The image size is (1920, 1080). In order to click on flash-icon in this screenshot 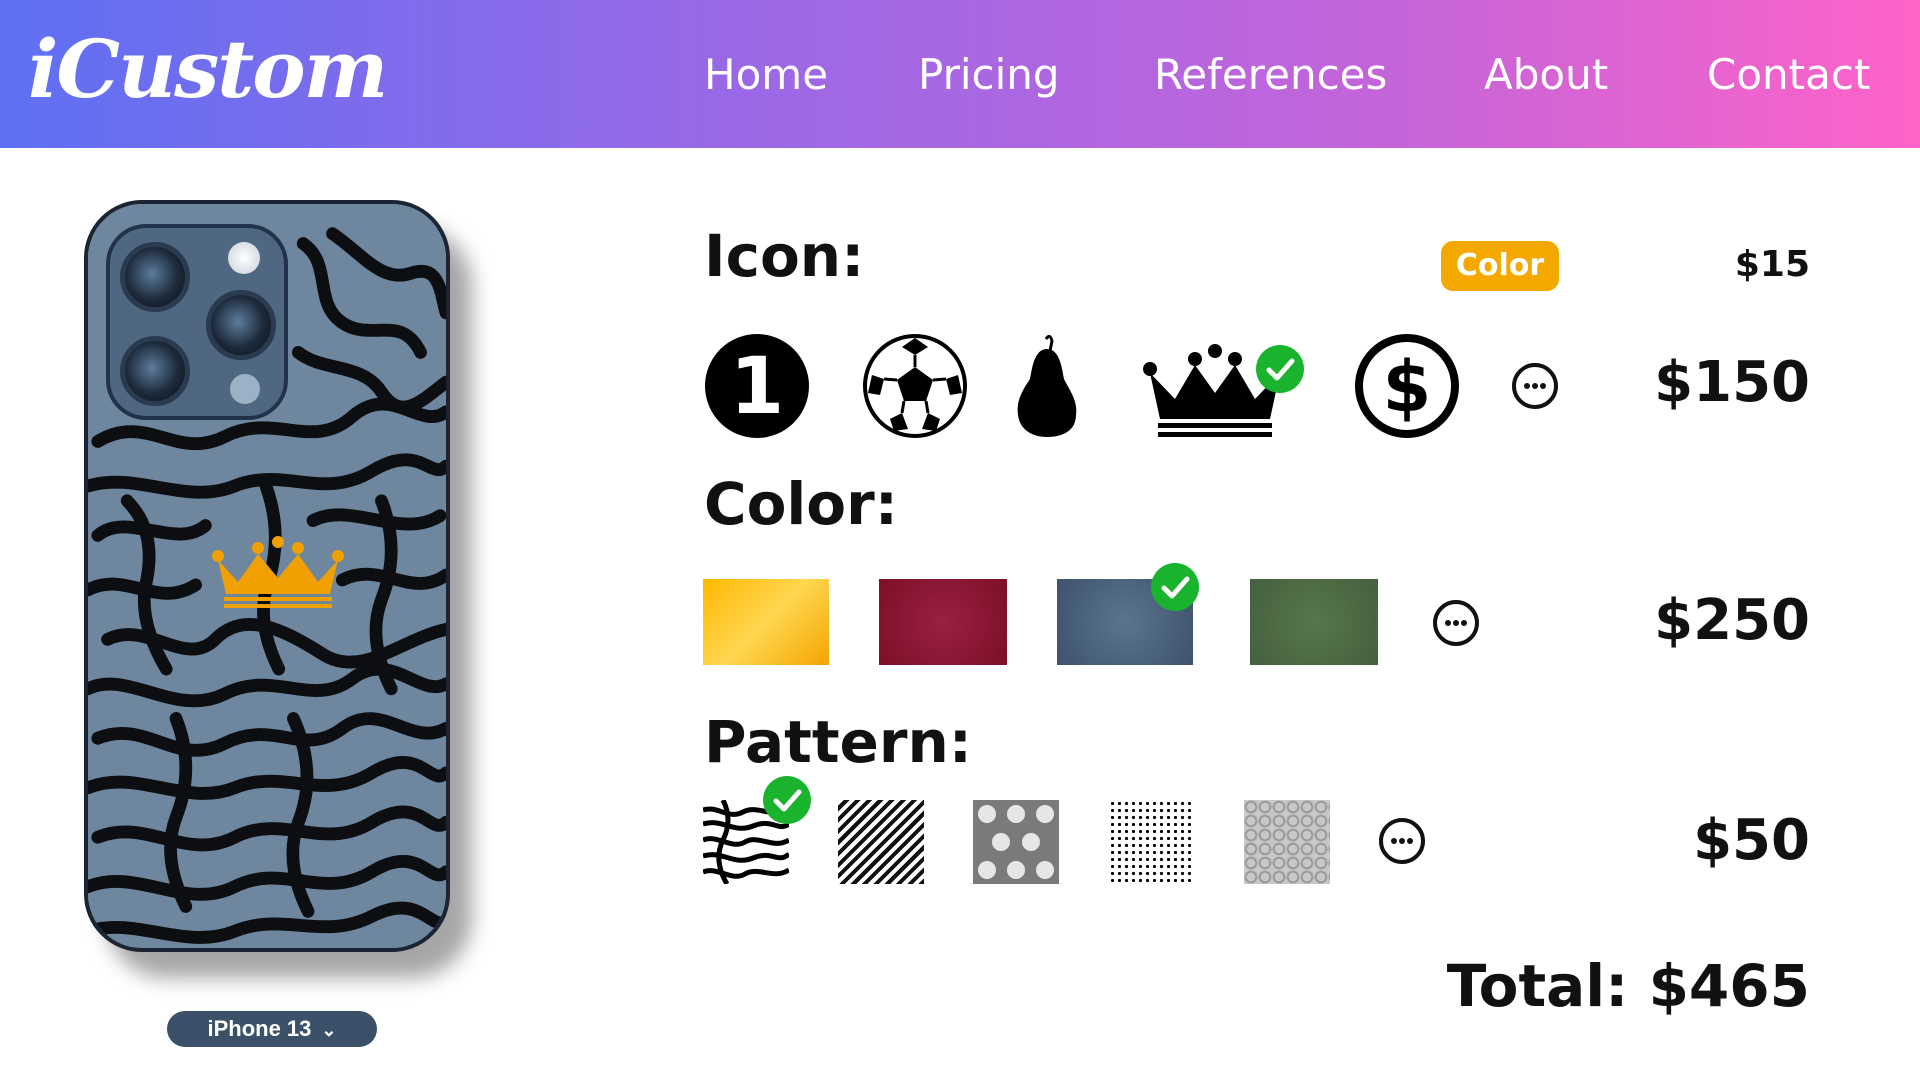, I will do `click(244, 258)`.